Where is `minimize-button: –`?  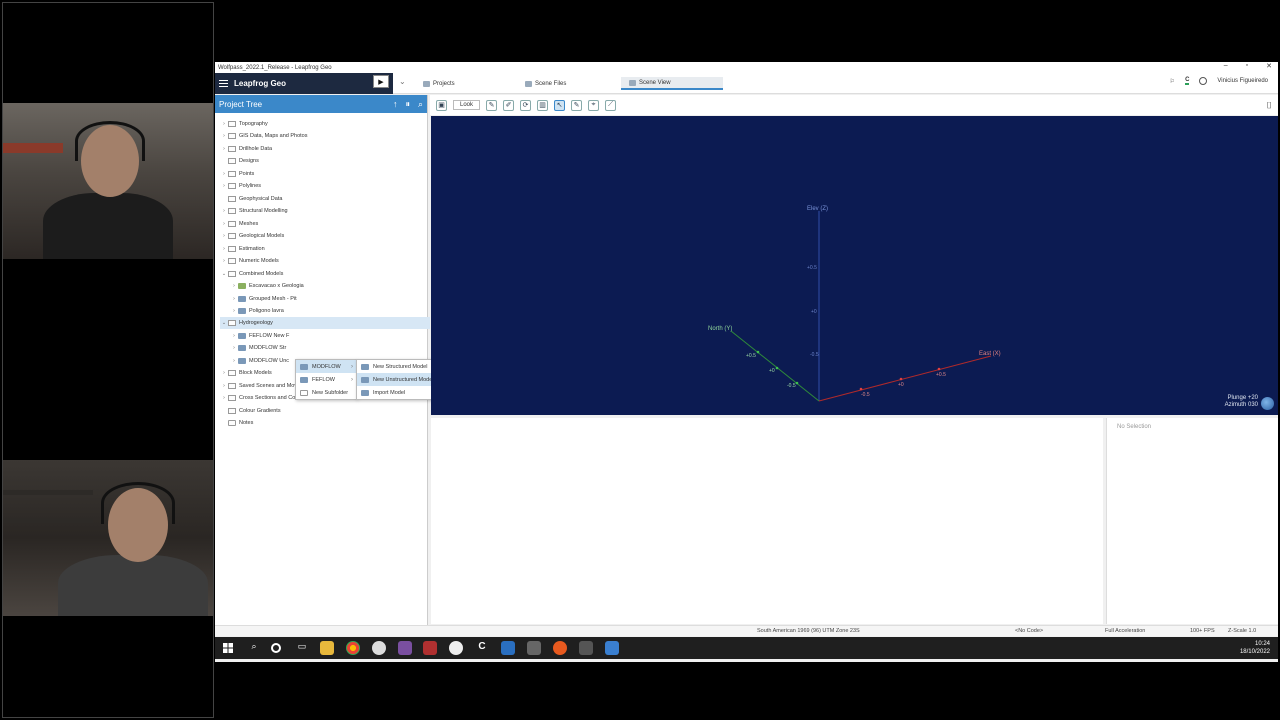
minimize-button: – is located at coordinates (1226, 66).